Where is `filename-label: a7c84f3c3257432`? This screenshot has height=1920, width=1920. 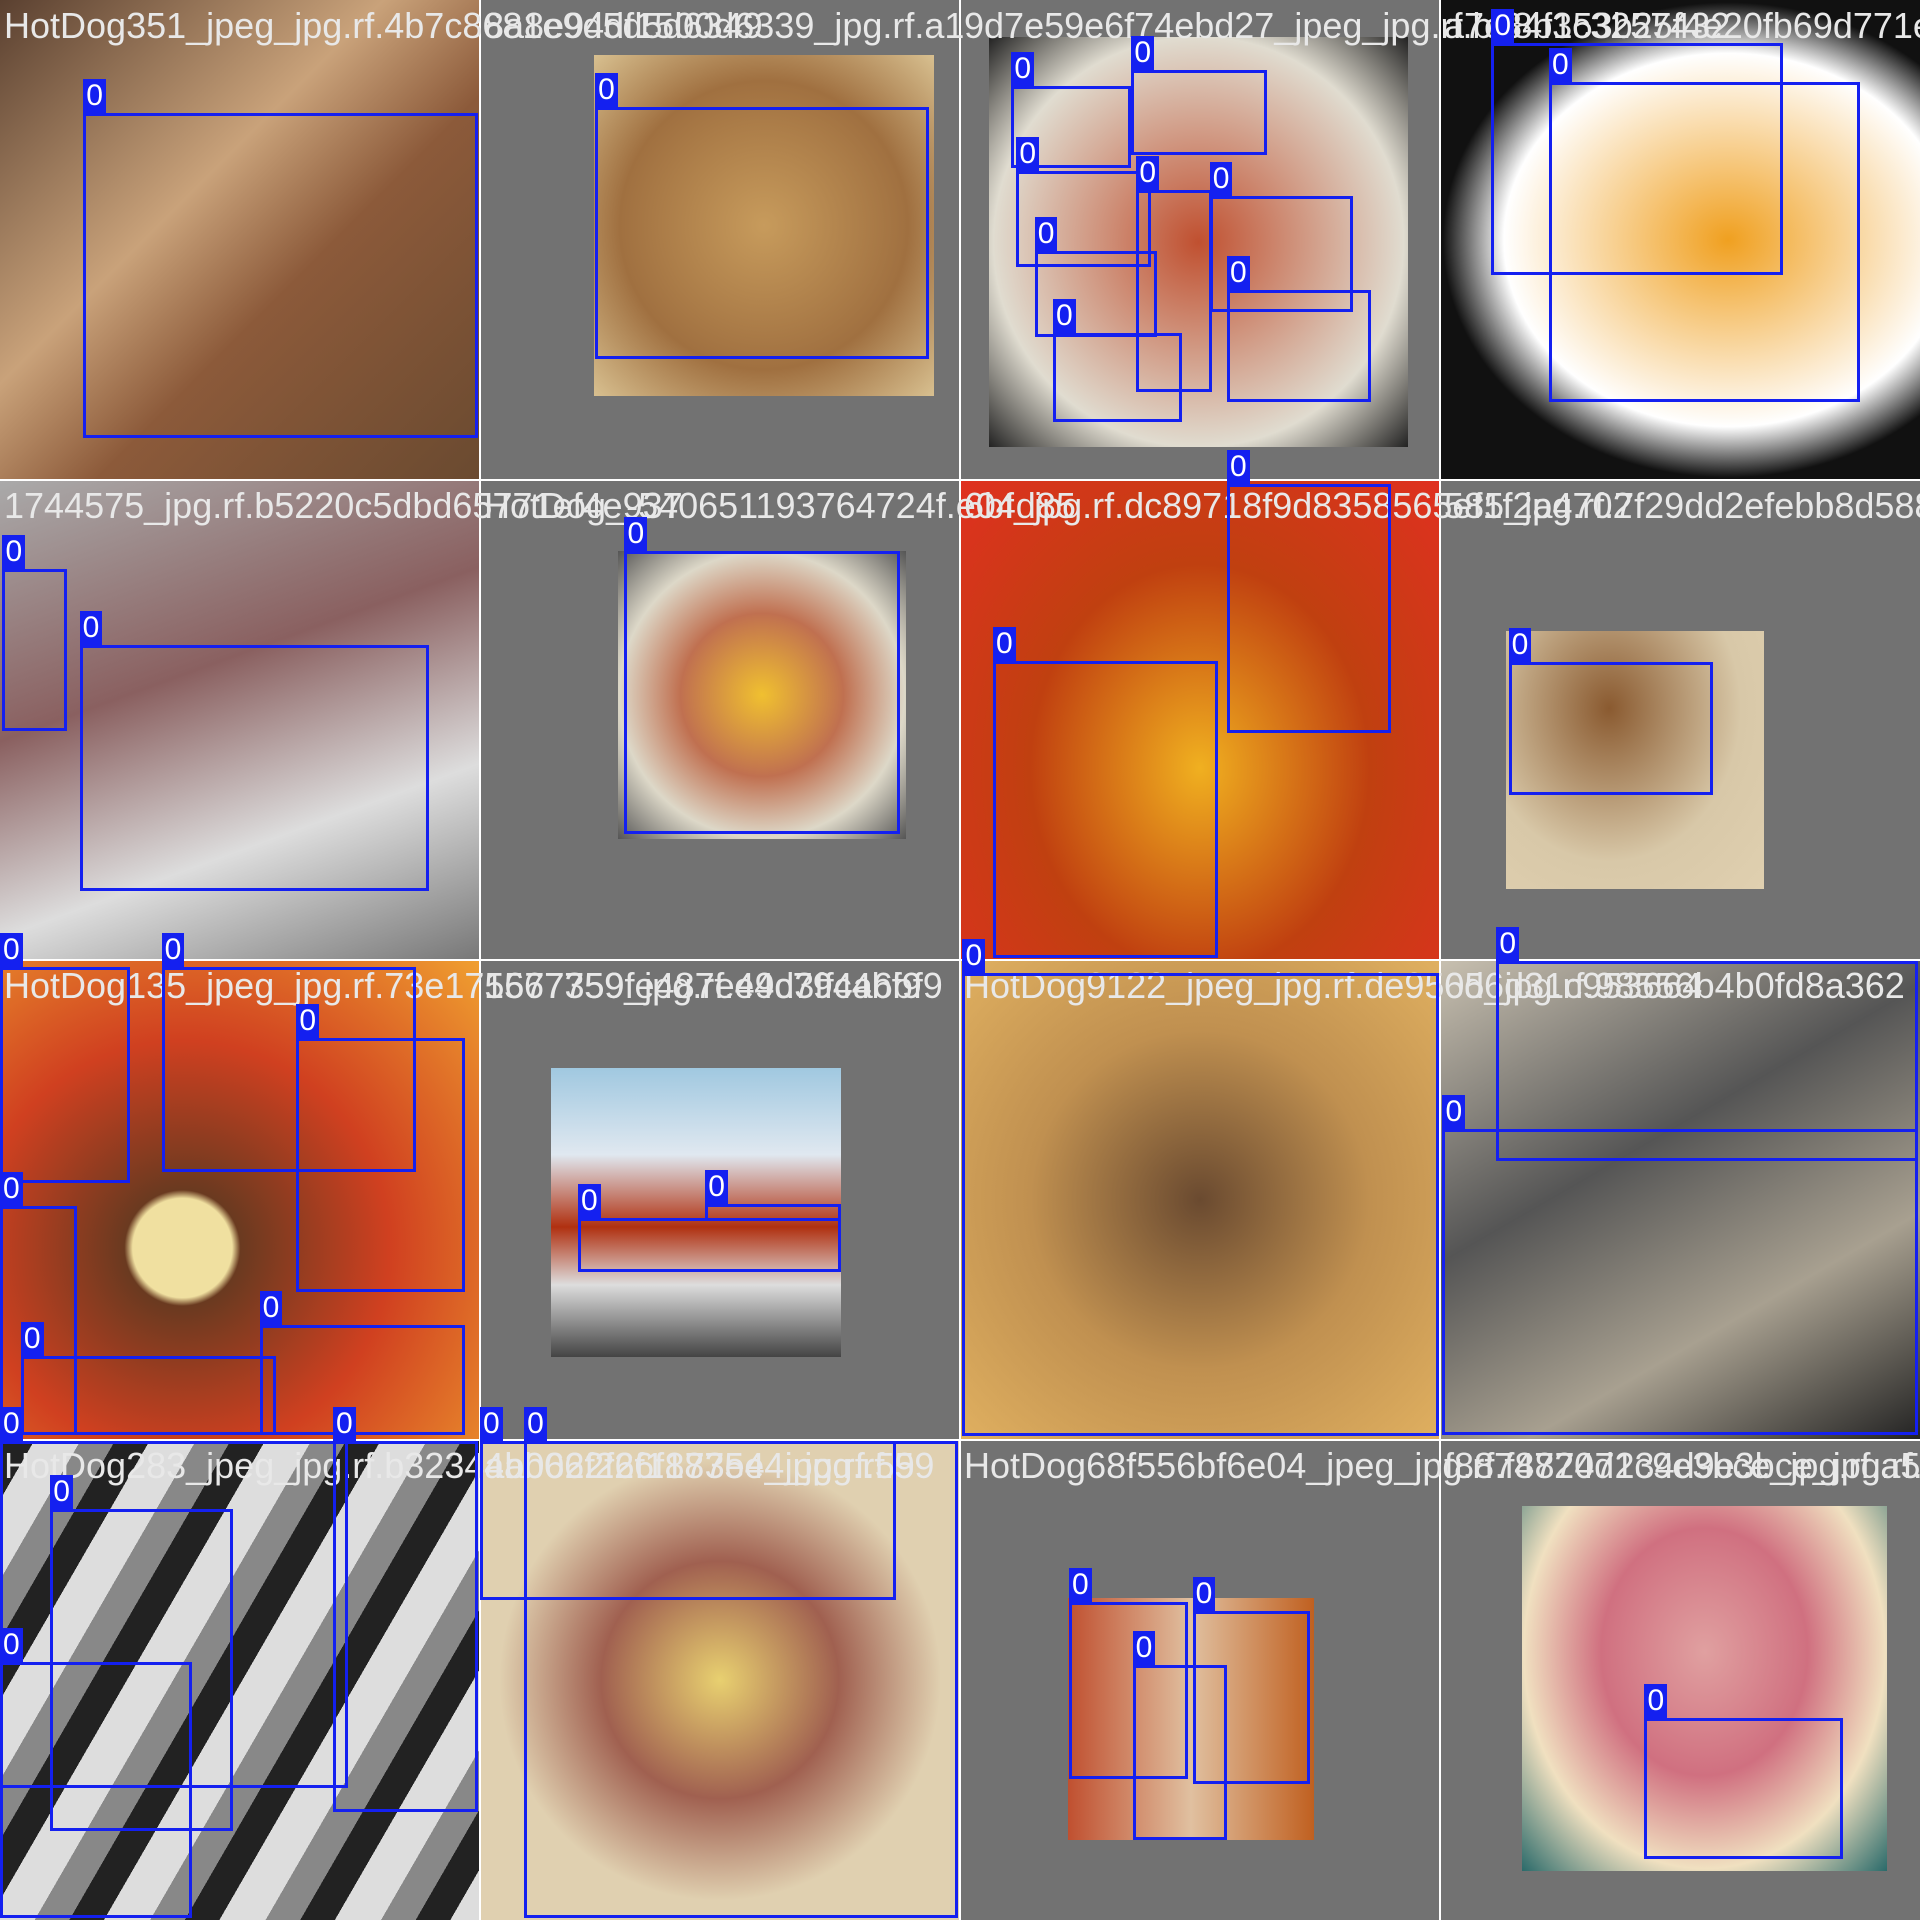
filename-label: a7c84f3c3257432 is located at coordinates (1587, 25).